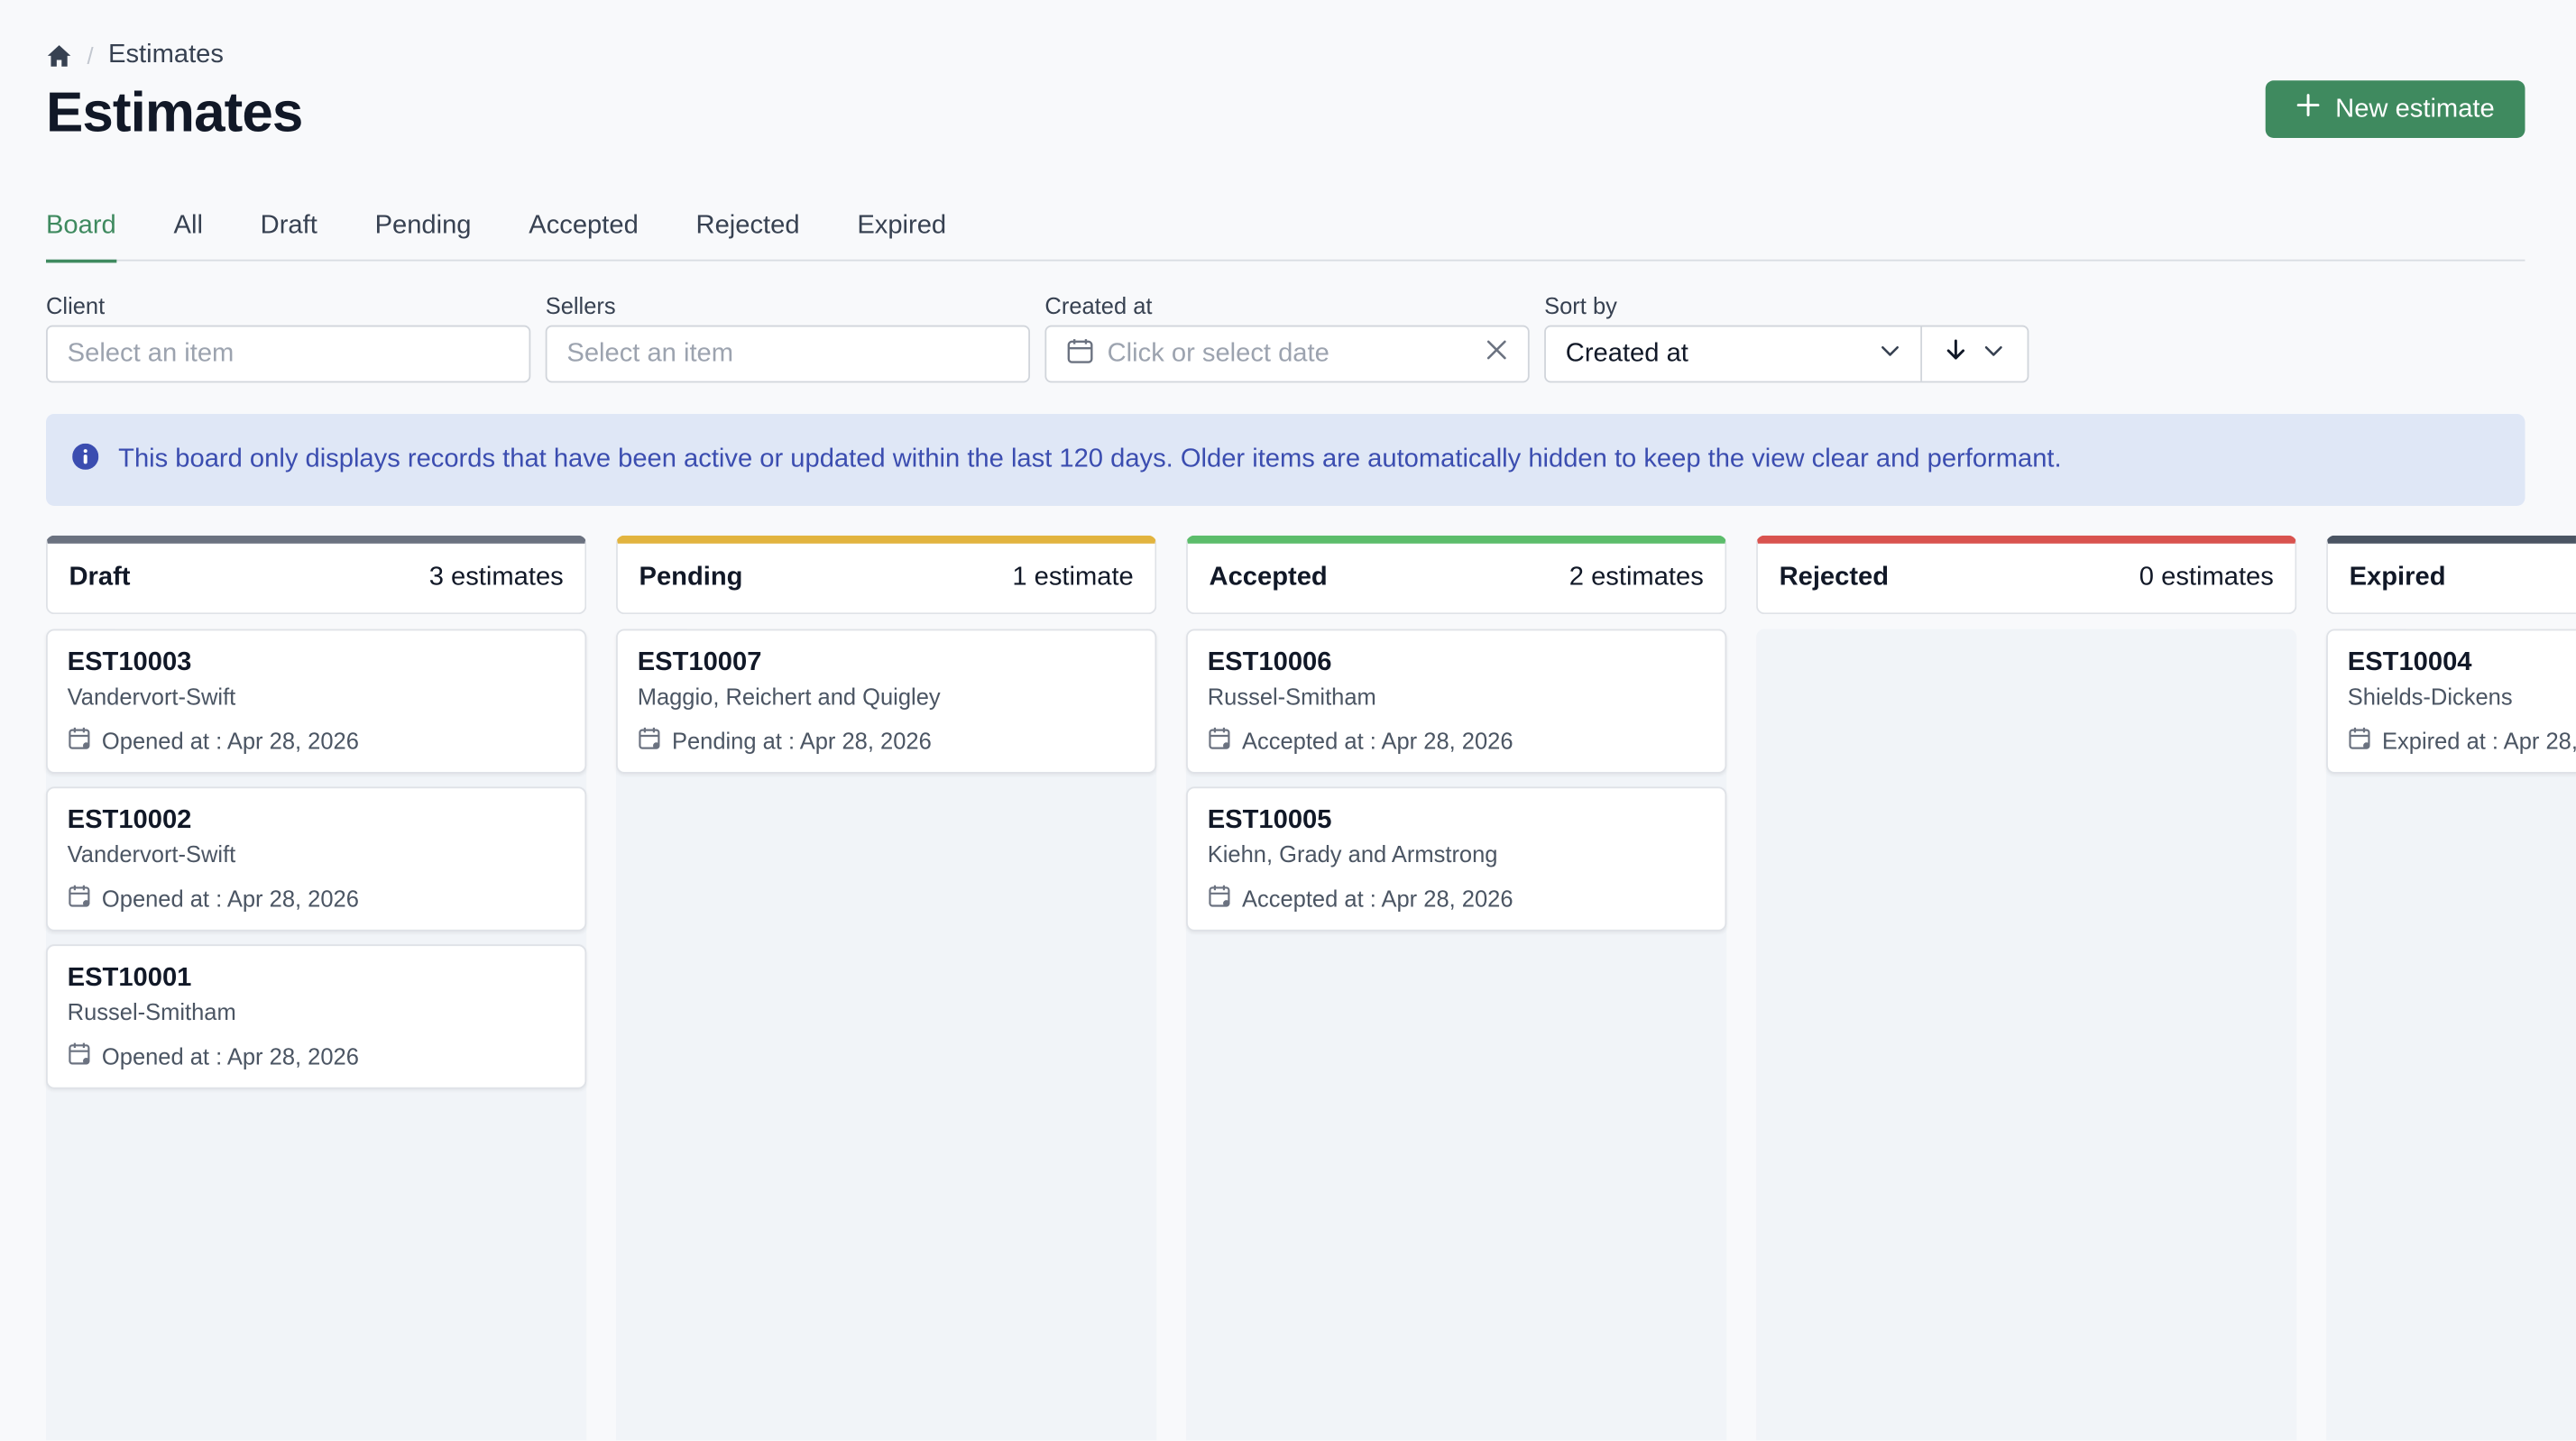 Image resolution: width=2576 pixels, height=1441 pixels. I want to click on client-filter-label: Client, so click(75, 305).